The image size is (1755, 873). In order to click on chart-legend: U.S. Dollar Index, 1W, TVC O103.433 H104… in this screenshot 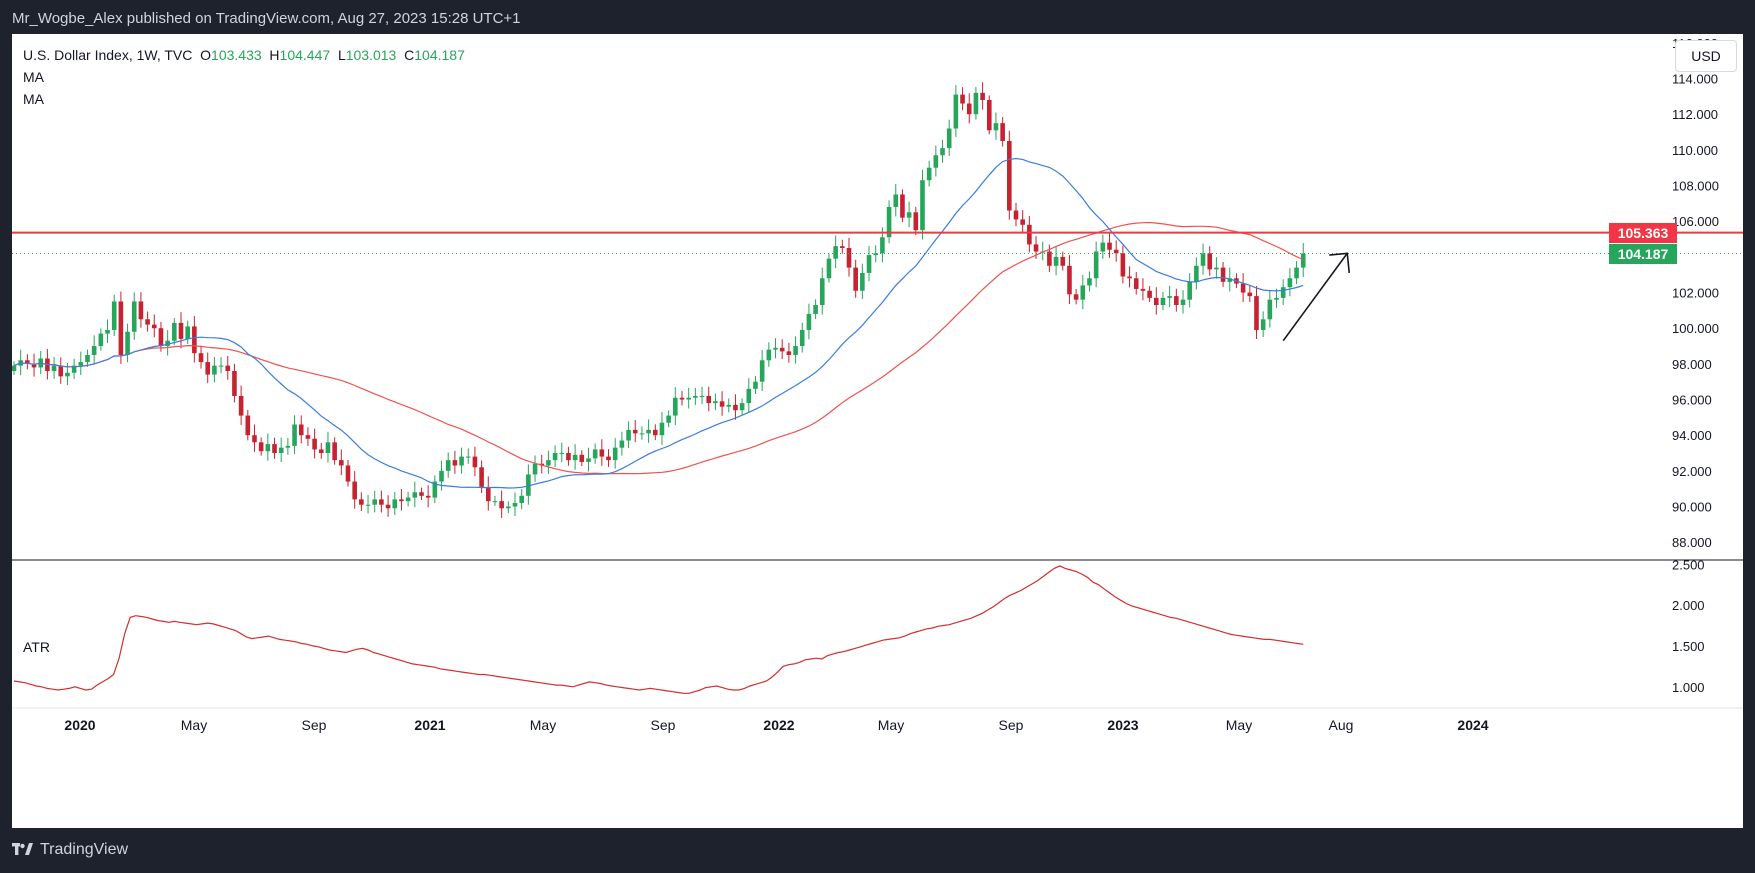, I will do `click(244, 77)`.